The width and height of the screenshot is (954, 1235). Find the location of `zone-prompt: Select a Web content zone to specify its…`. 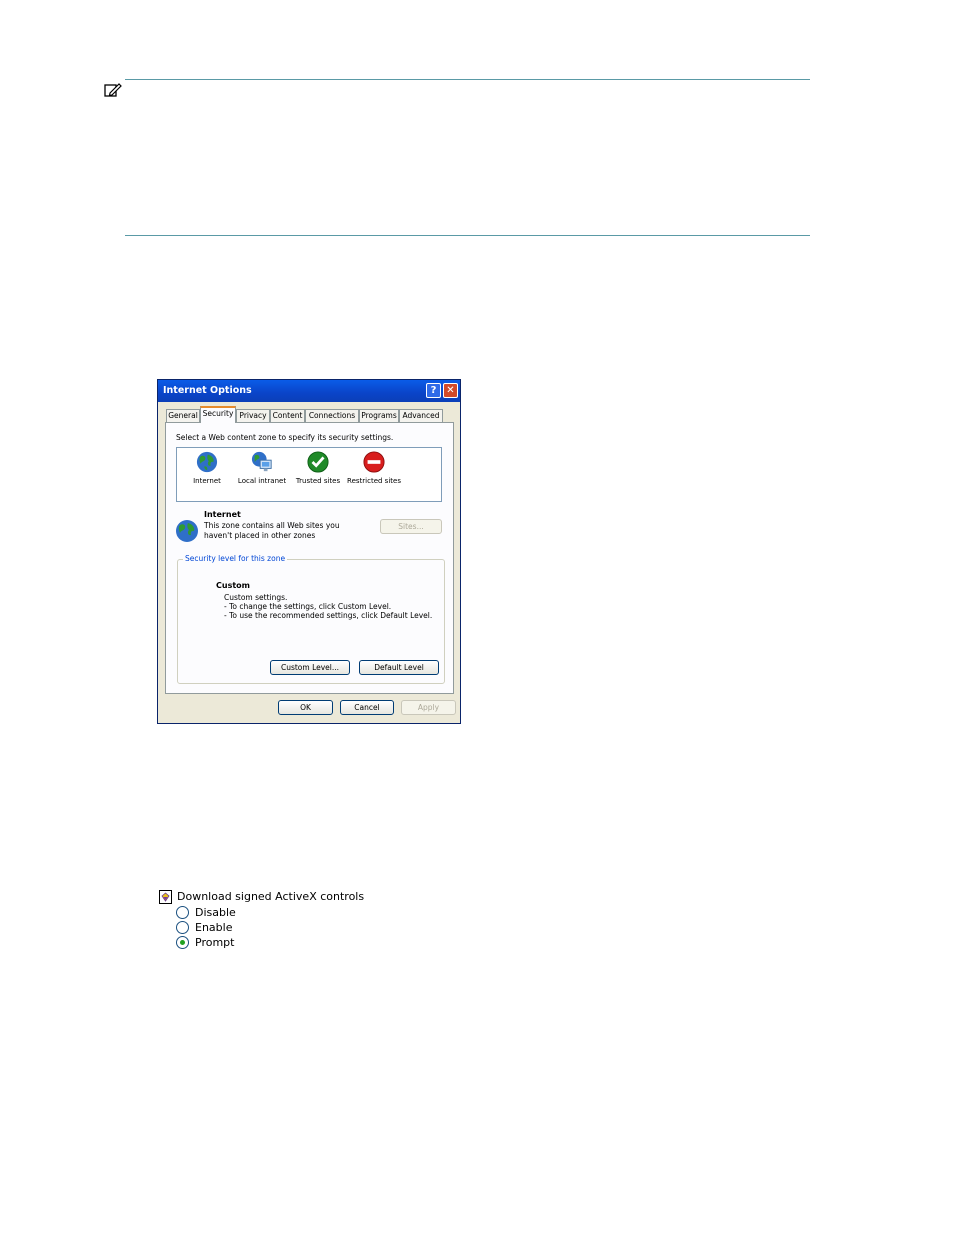

zone-prompt: Select a Web content zone to specify its… is located at coordinates (285, 437).